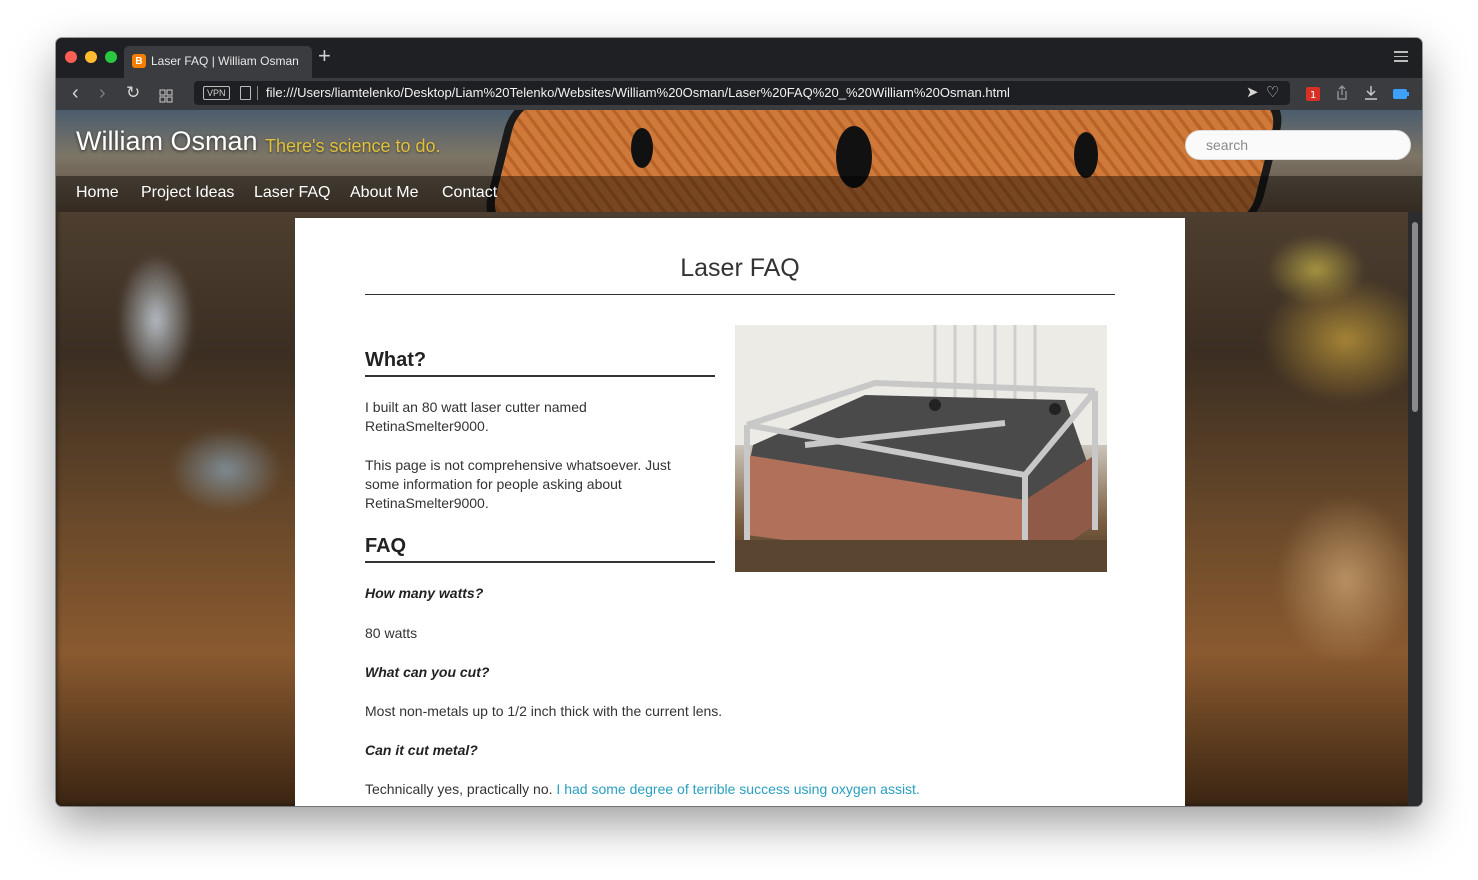 The width and height of the screenshot is (1478, 880). Describe the element at coordinates (1252, 92) in the screenshot. I see `send-icon: ➤` at that location.